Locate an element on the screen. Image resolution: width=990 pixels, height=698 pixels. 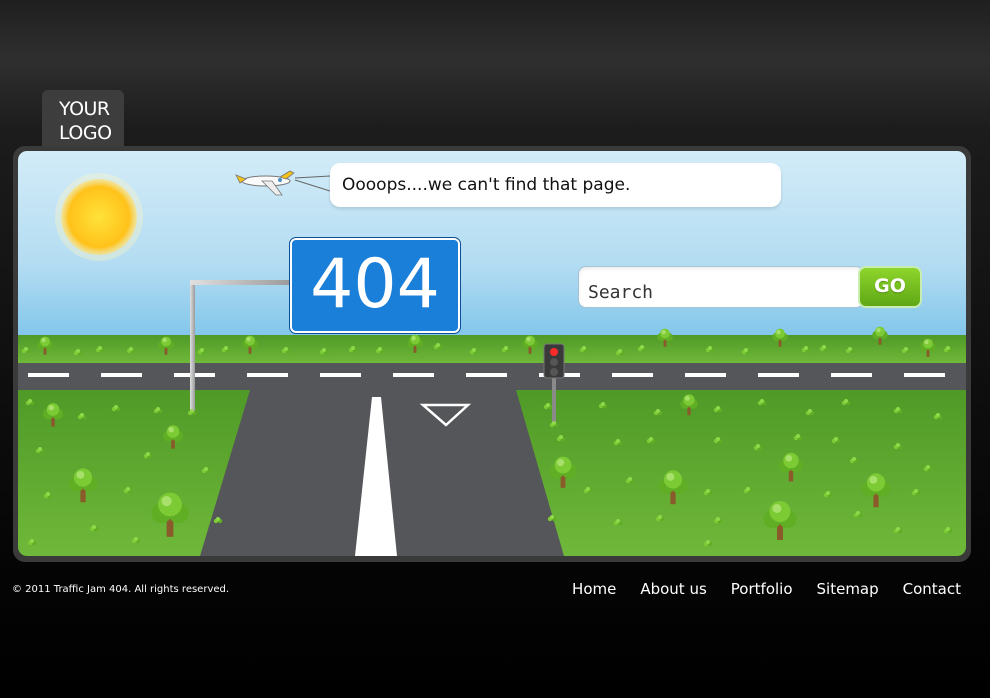
search-go-button: GO is located at coordinates (890, 287).